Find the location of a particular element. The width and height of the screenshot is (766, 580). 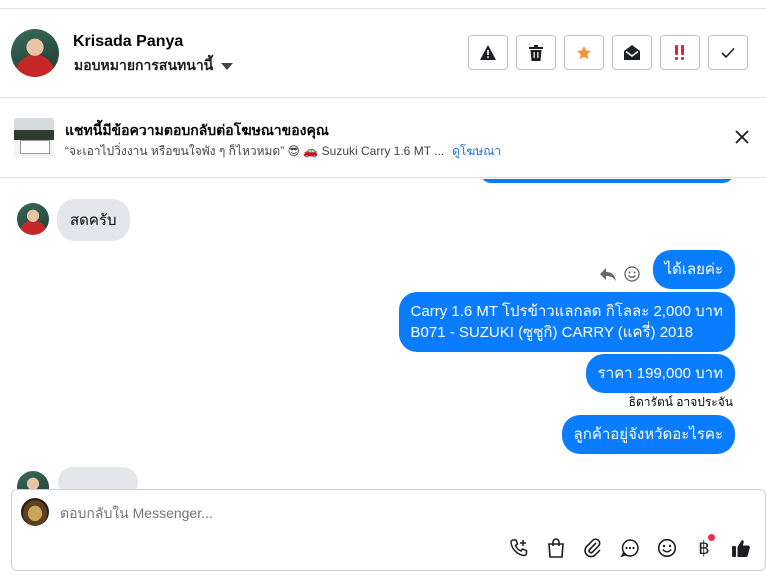

reply-composer: ฿ is located at coordinates (388, 530).